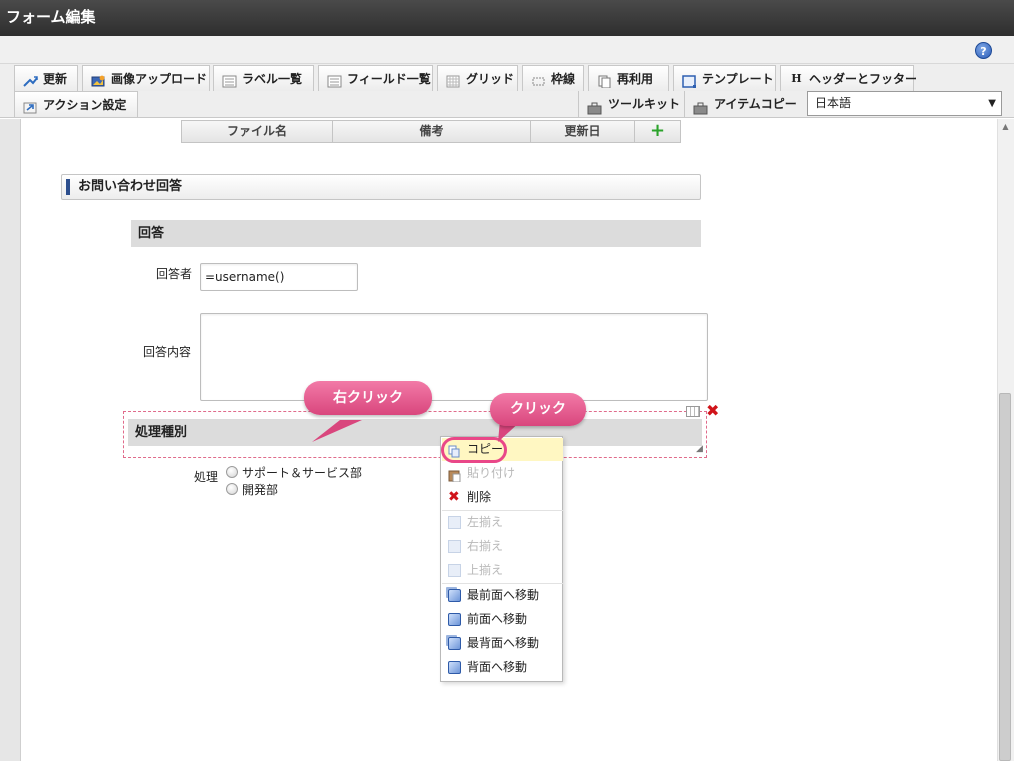 The image size is (1014, 761). I want to click on header-footer-button: H ヘッダーとフッター, so click(848, 78).